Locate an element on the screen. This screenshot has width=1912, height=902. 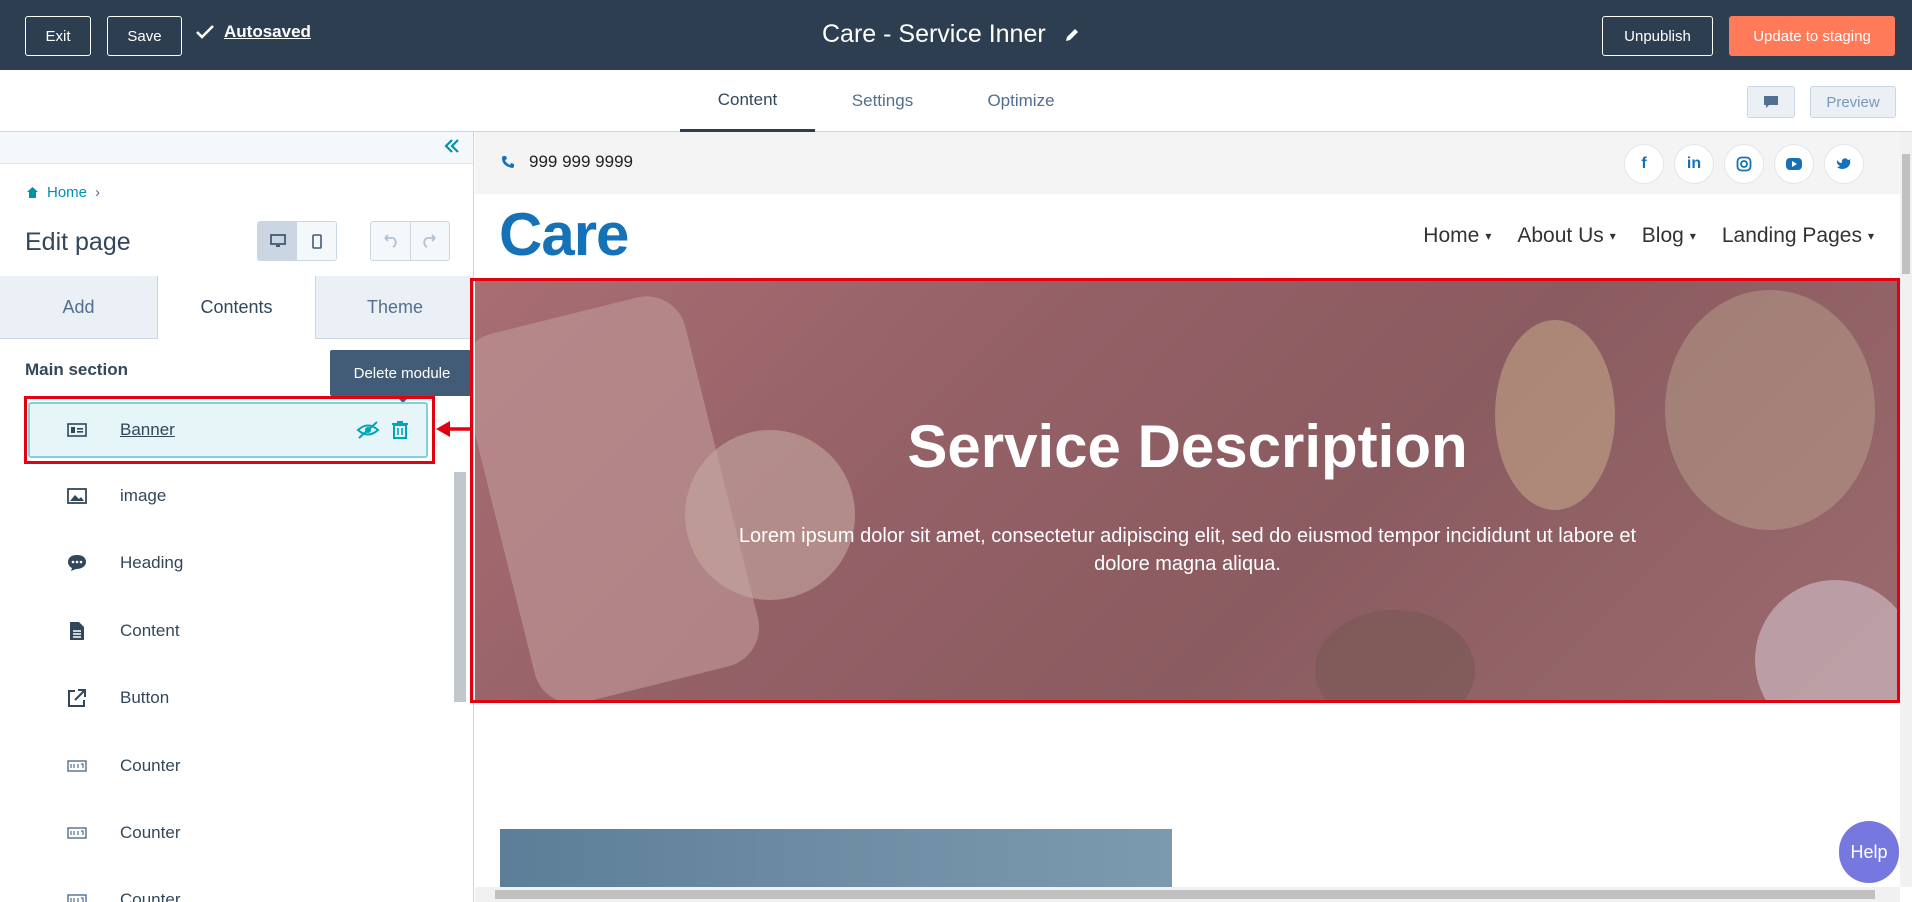
delete-module-tooltip: Delete module is located at coordinates (401, 376).